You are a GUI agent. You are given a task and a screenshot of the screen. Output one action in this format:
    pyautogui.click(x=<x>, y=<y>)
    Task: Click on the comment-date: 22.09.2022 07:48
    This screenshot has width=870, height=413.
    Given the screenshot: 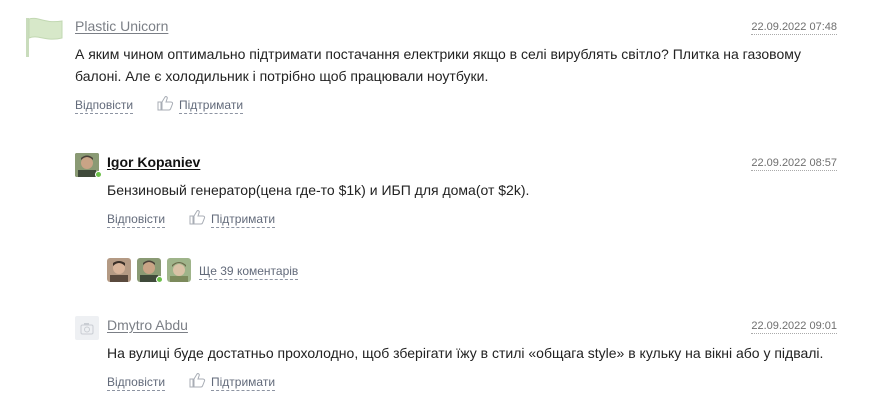 What is the action you would take?
    pyautogui.click(x=794, y=28)
    